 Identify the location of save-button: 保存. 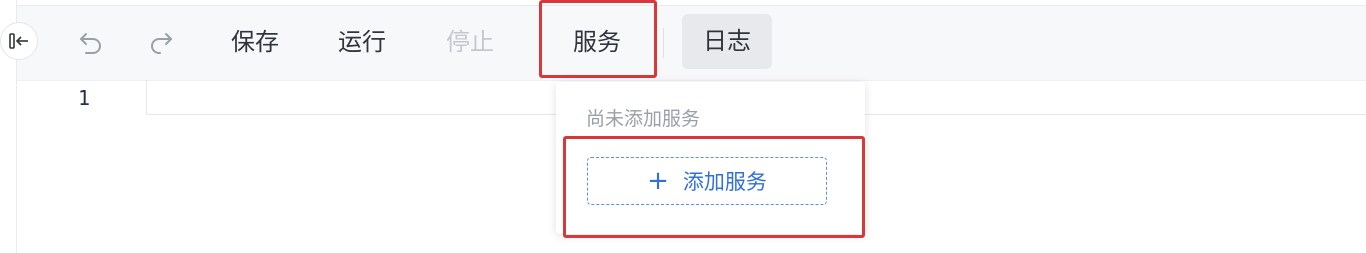
(255, 42).